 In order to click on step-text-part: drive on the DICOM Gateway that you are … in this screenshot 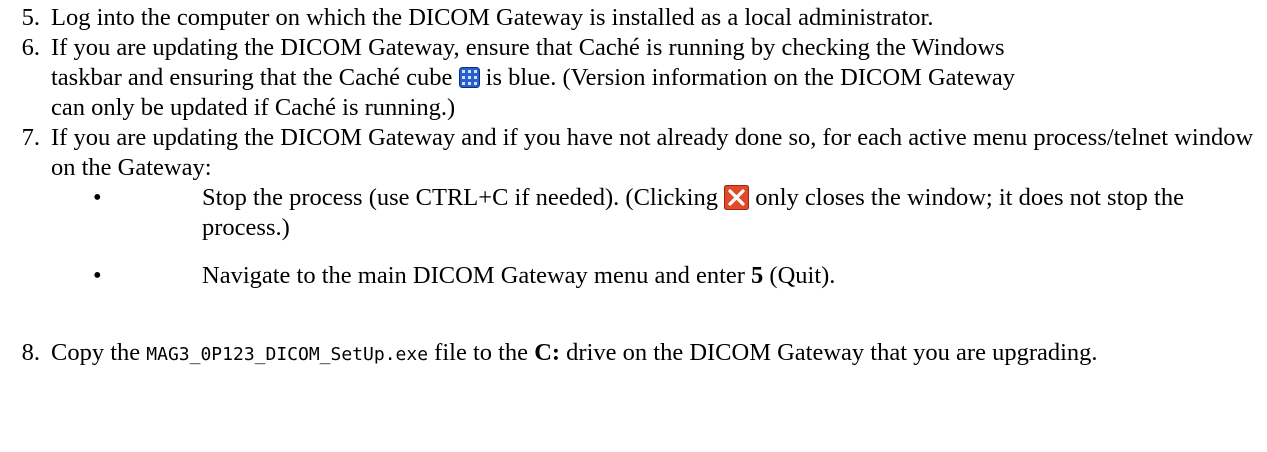, I will do `click(832, 352)`.